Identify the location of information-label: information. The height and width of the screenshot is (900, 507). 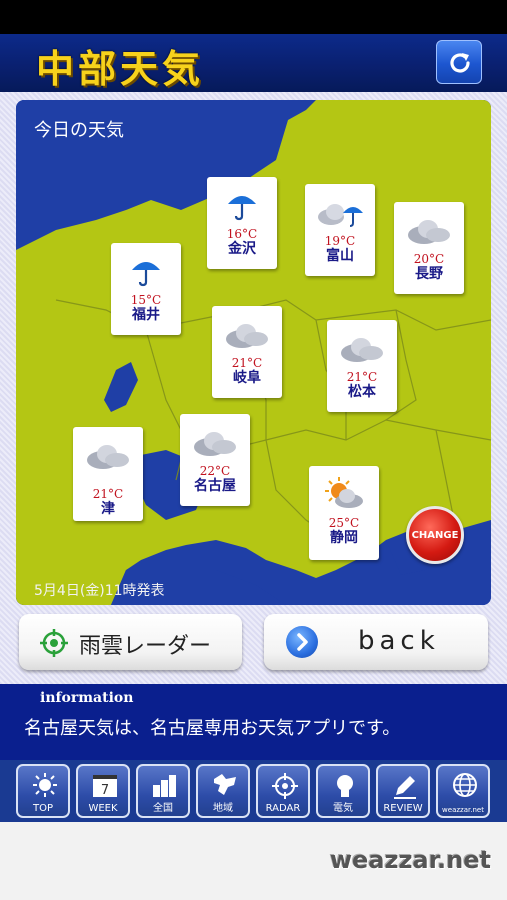
(87, 698).